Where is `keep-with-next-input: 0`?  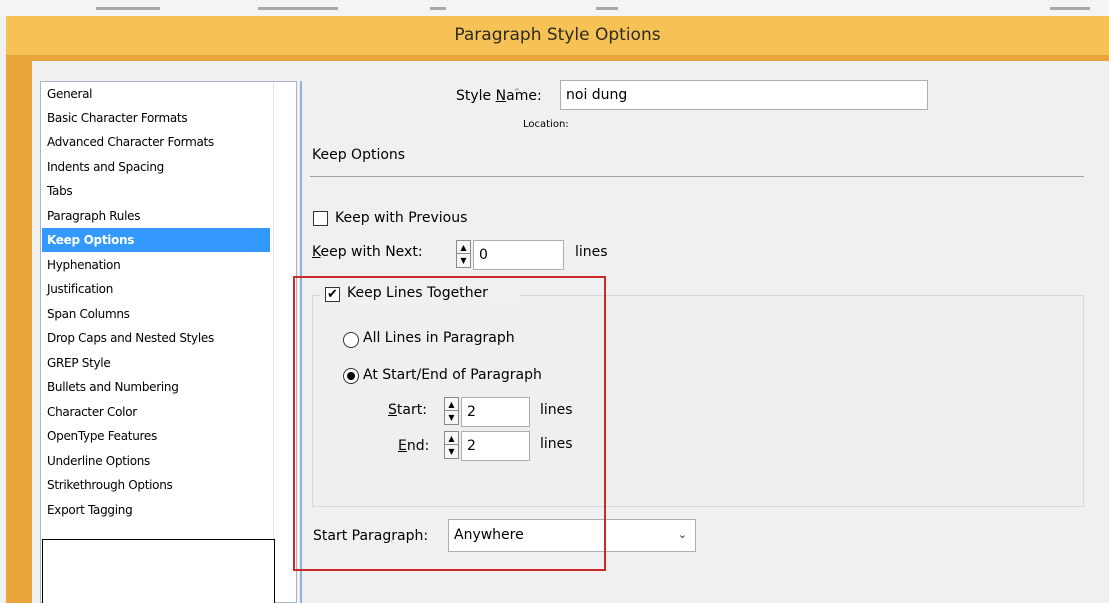 keep-with-next-input: 0 is located at coordinates (518, 255).